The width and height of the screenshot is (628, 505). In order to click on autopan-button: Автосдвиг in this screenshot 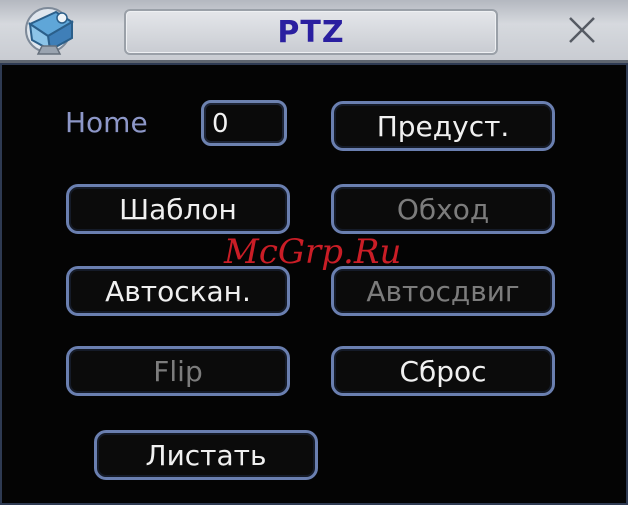, I will do `click(443, 291)`.